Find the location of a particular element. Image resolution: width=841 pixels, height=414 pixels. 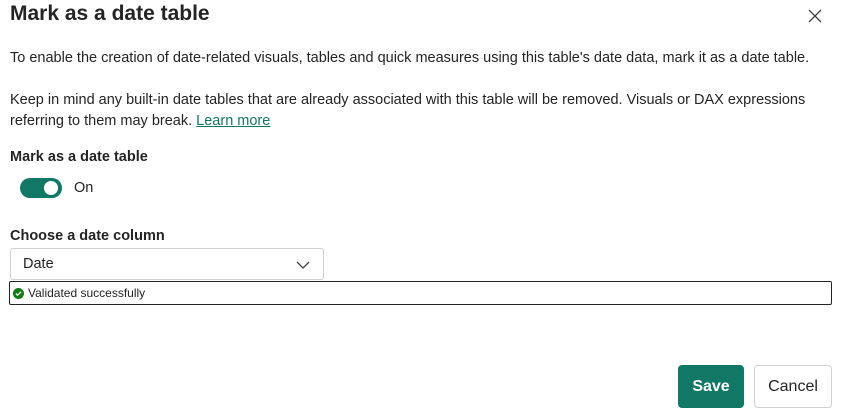

close-icon is located at coordinates (815, 16).